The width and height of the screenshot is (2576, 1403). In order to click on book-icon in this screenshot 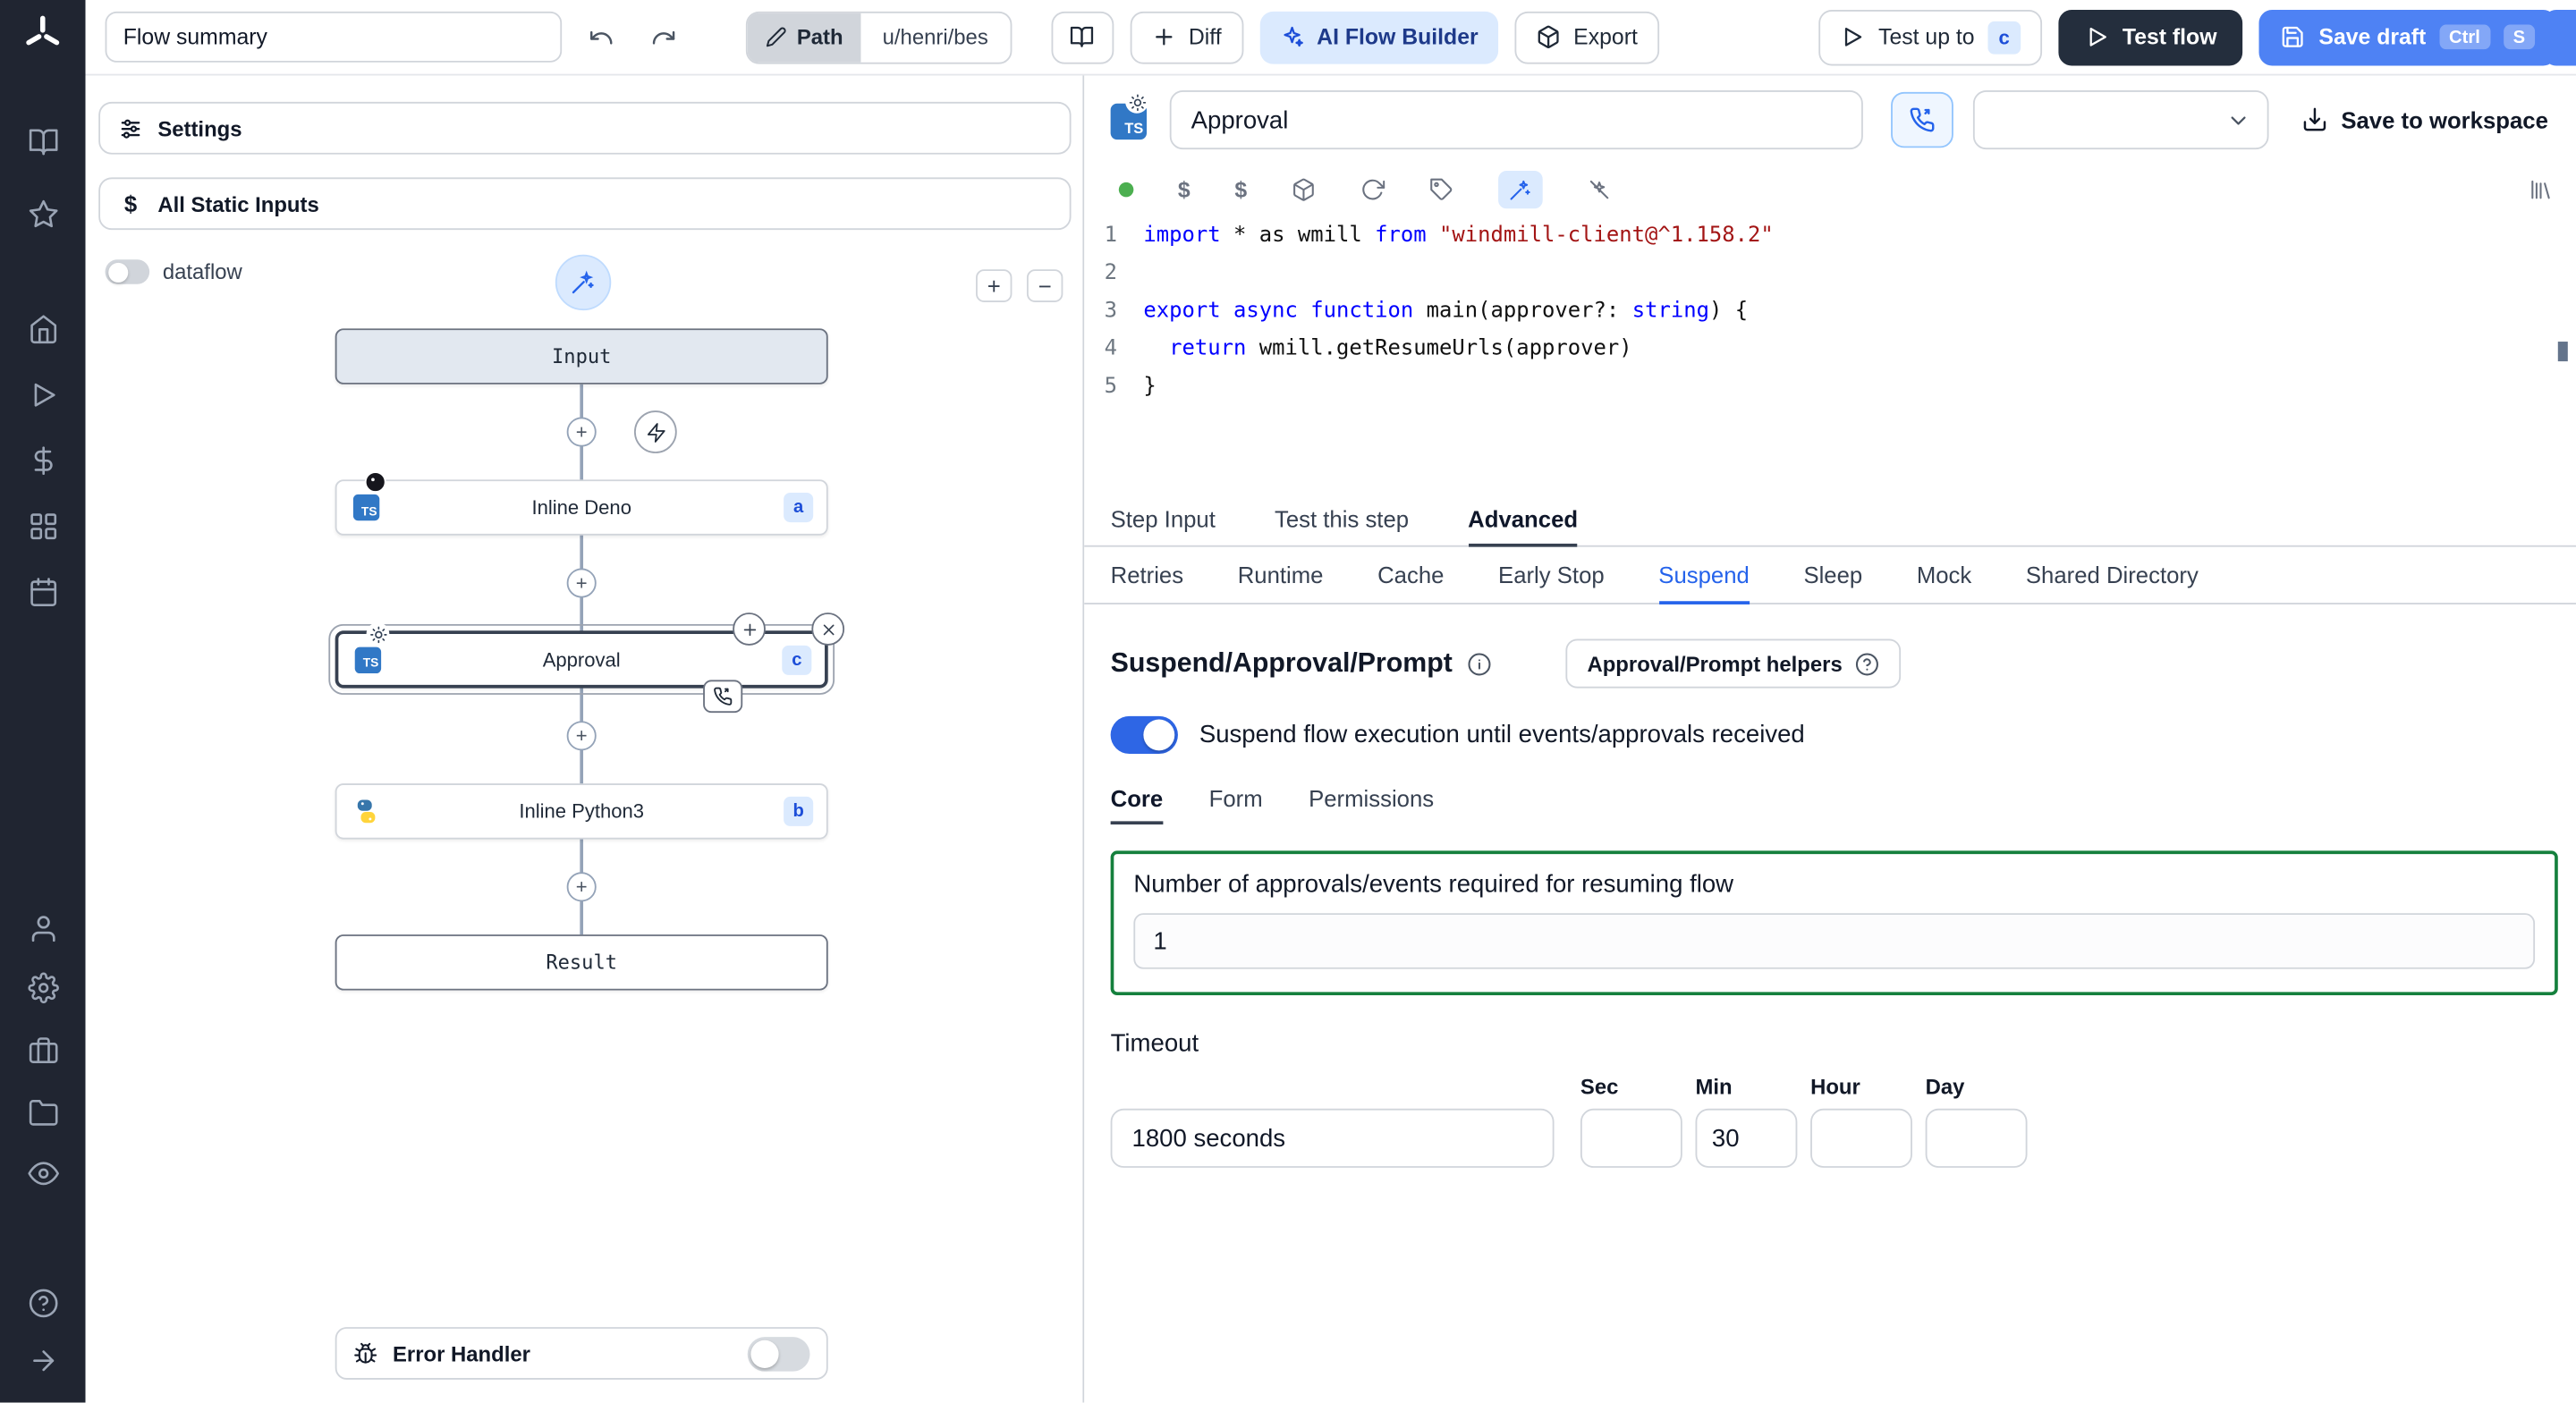, I will do `click(42, 141)`.